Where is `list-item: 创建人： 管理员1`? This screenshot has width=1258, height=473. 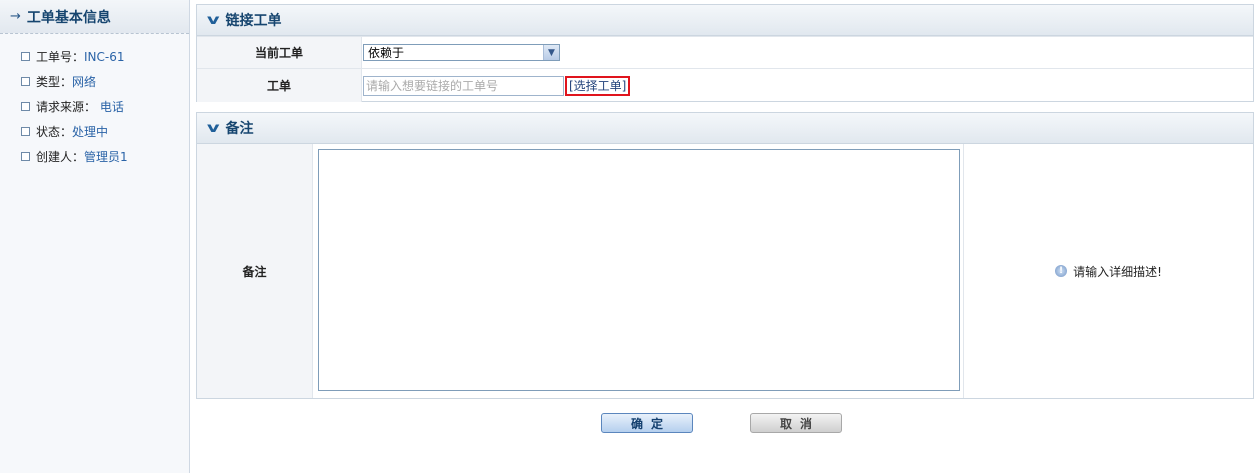 list-item: 创建人： 管理员1 is located at coordinates (94, 156).